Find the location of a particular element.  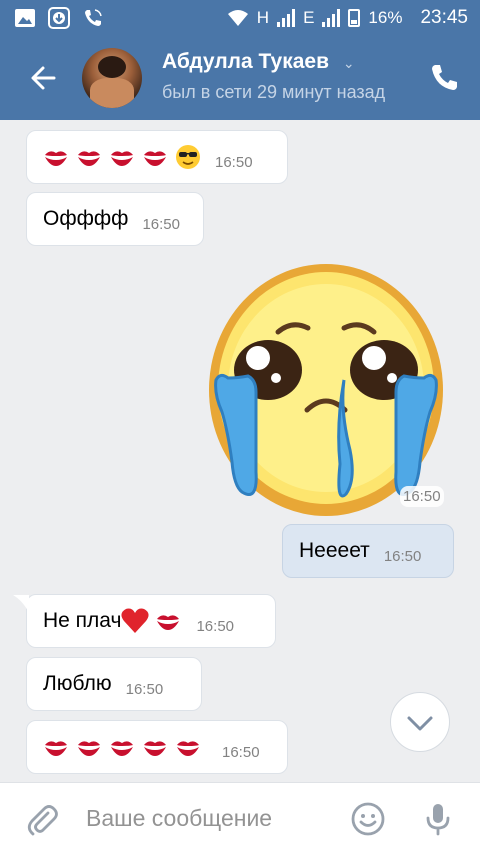

chevron-down-icon is located at coordinates (420, 723).